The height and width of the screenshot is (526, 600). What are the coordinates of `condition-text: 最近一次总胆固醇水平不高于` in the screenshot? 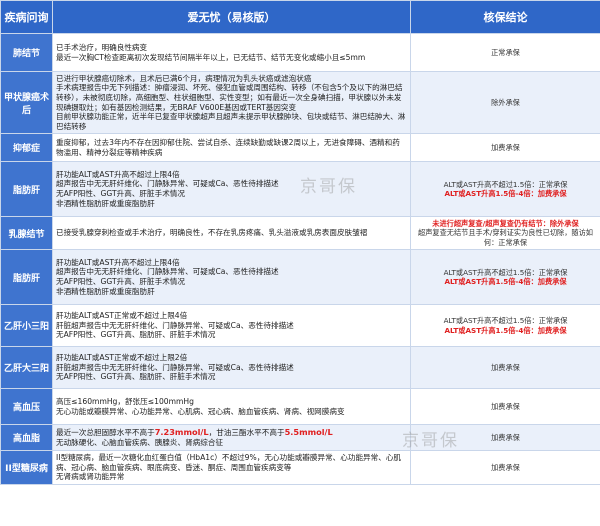 It's located at (105, 432).